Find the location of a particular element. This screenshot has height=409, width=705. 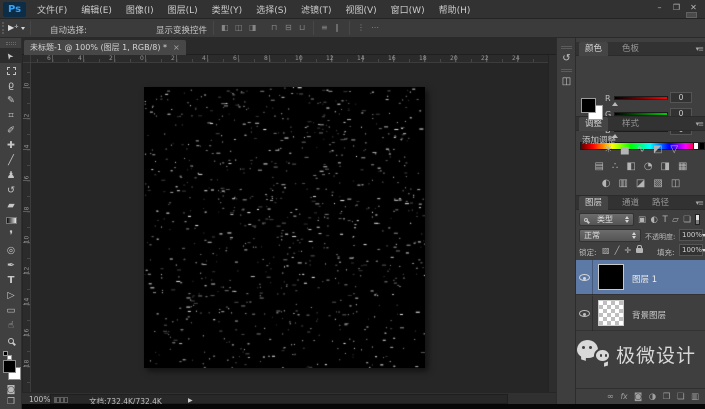

filter-smart-icon: ❏ is located at coordinates (687, 220).